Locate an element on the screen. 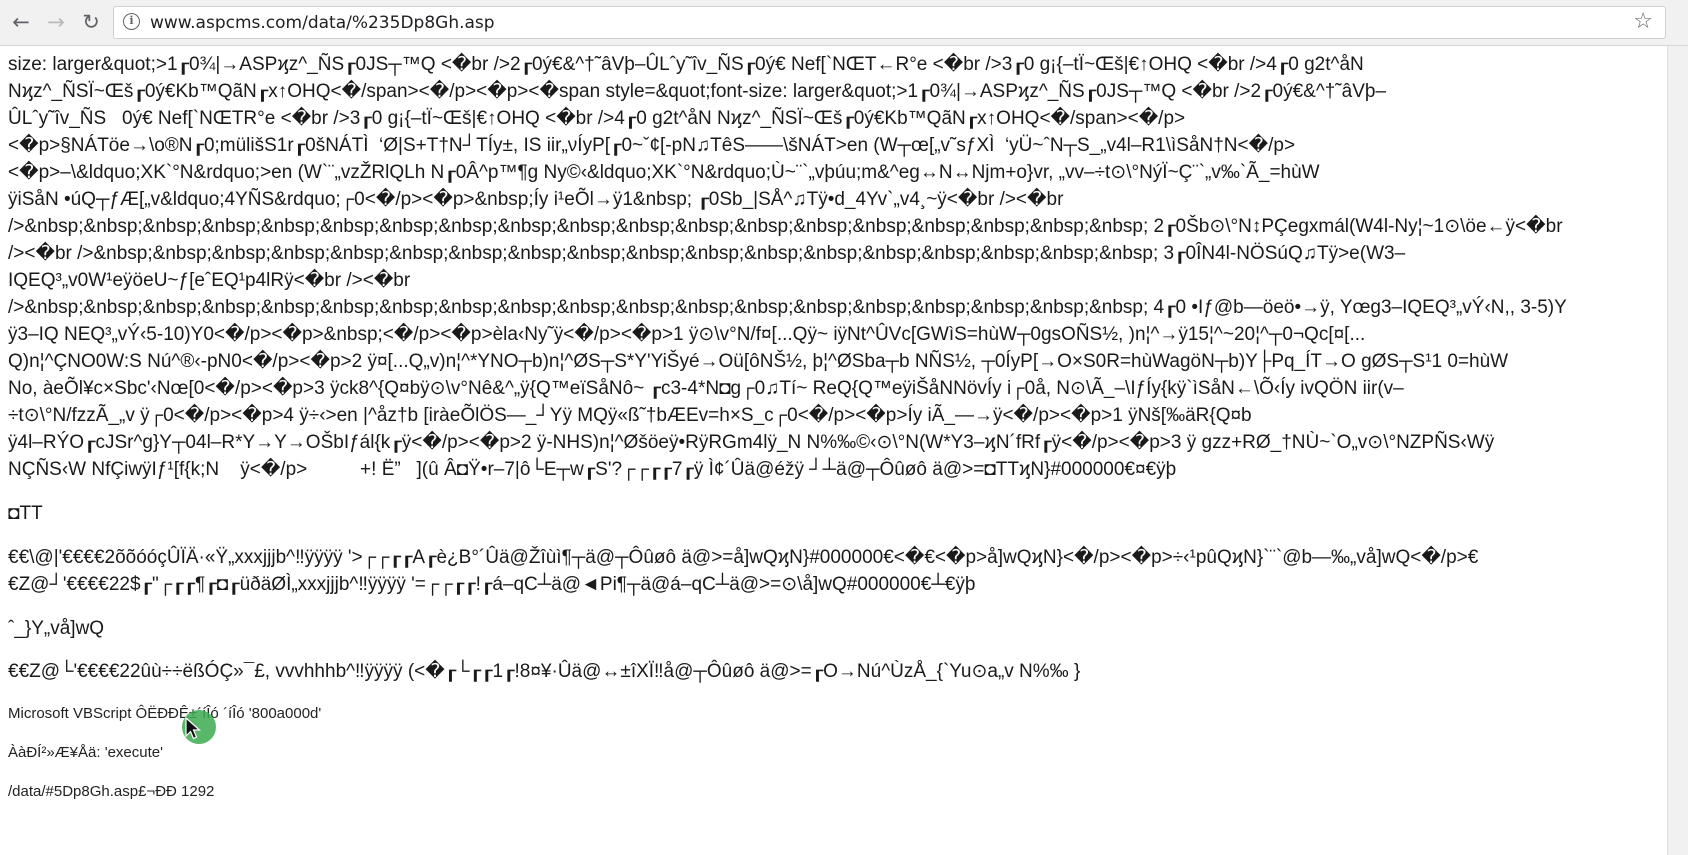 Image resolution: width=1688 pixels, height=855 pixels. garbled-html-line: IQEQ³„v0W¹eÿöeU~ƒ[eˆEQ¹p4lRÿ<�br /><�br is located at coordinates (209, 280).